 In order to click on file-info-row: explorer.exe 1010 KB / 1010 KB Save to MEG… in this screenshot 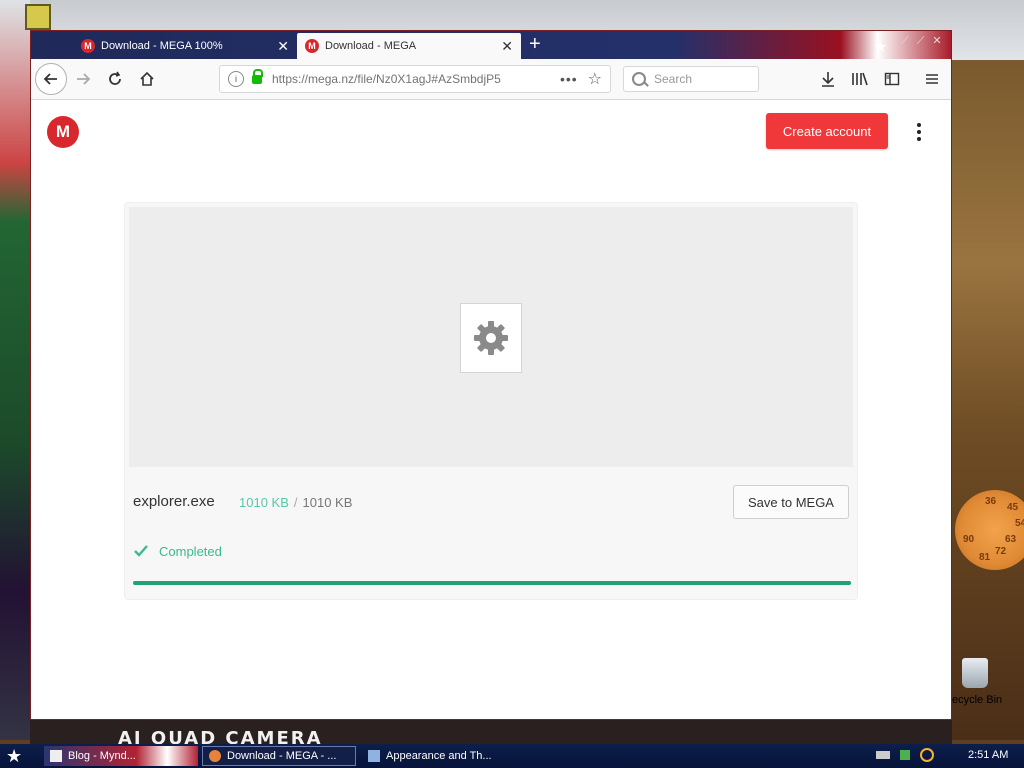, I will do `click(492, 505)`.